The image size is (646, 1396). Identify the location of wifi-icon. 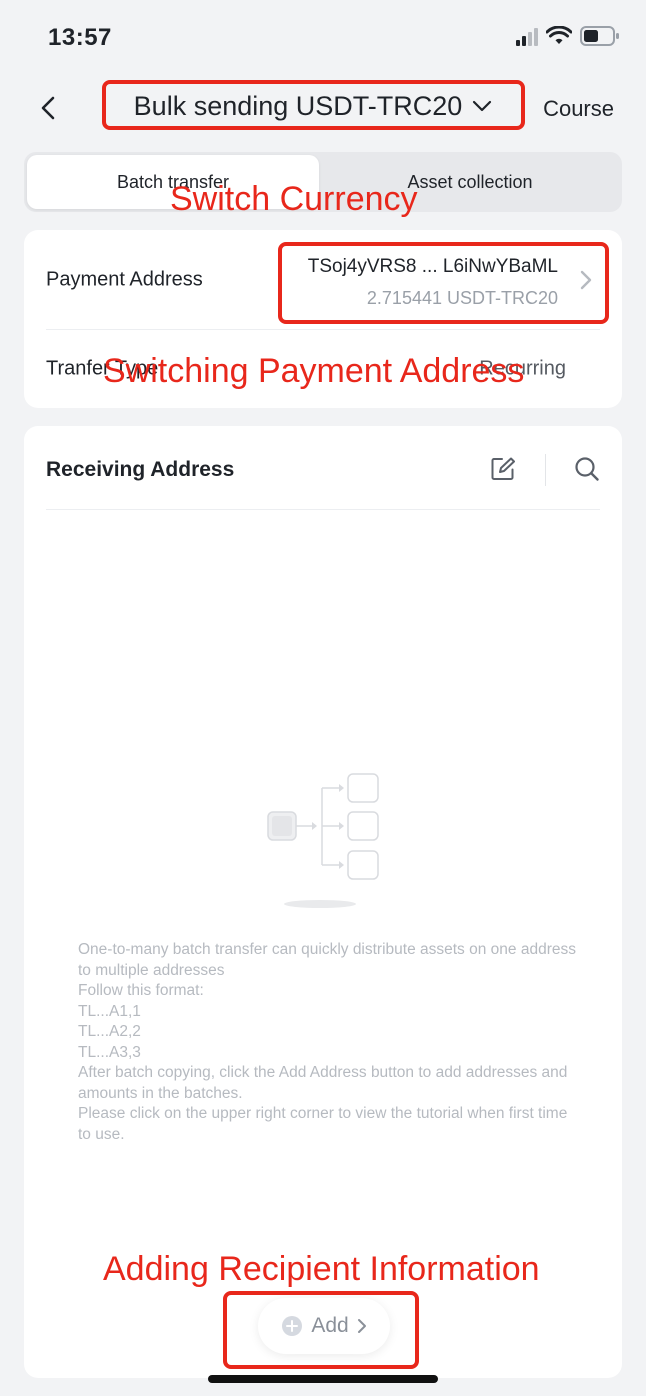
(559, 36).